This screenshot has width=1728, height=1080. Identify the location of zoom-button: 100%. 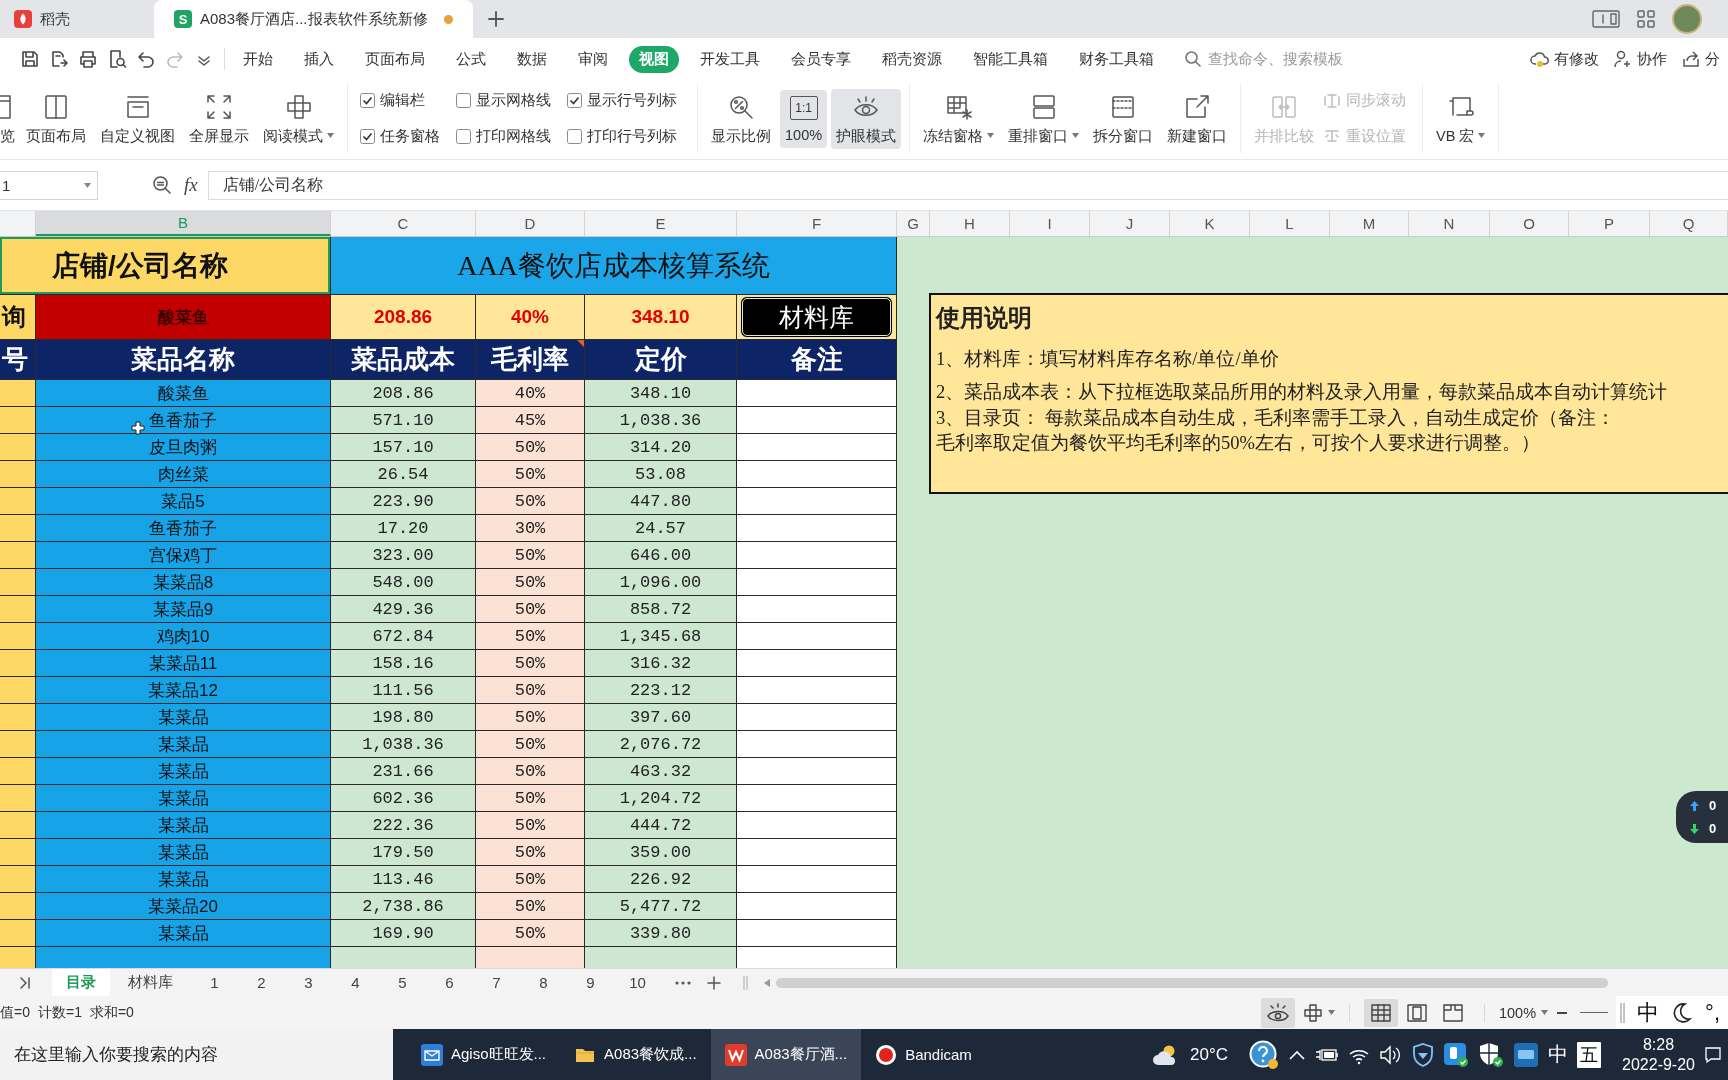
(1524, 1012).